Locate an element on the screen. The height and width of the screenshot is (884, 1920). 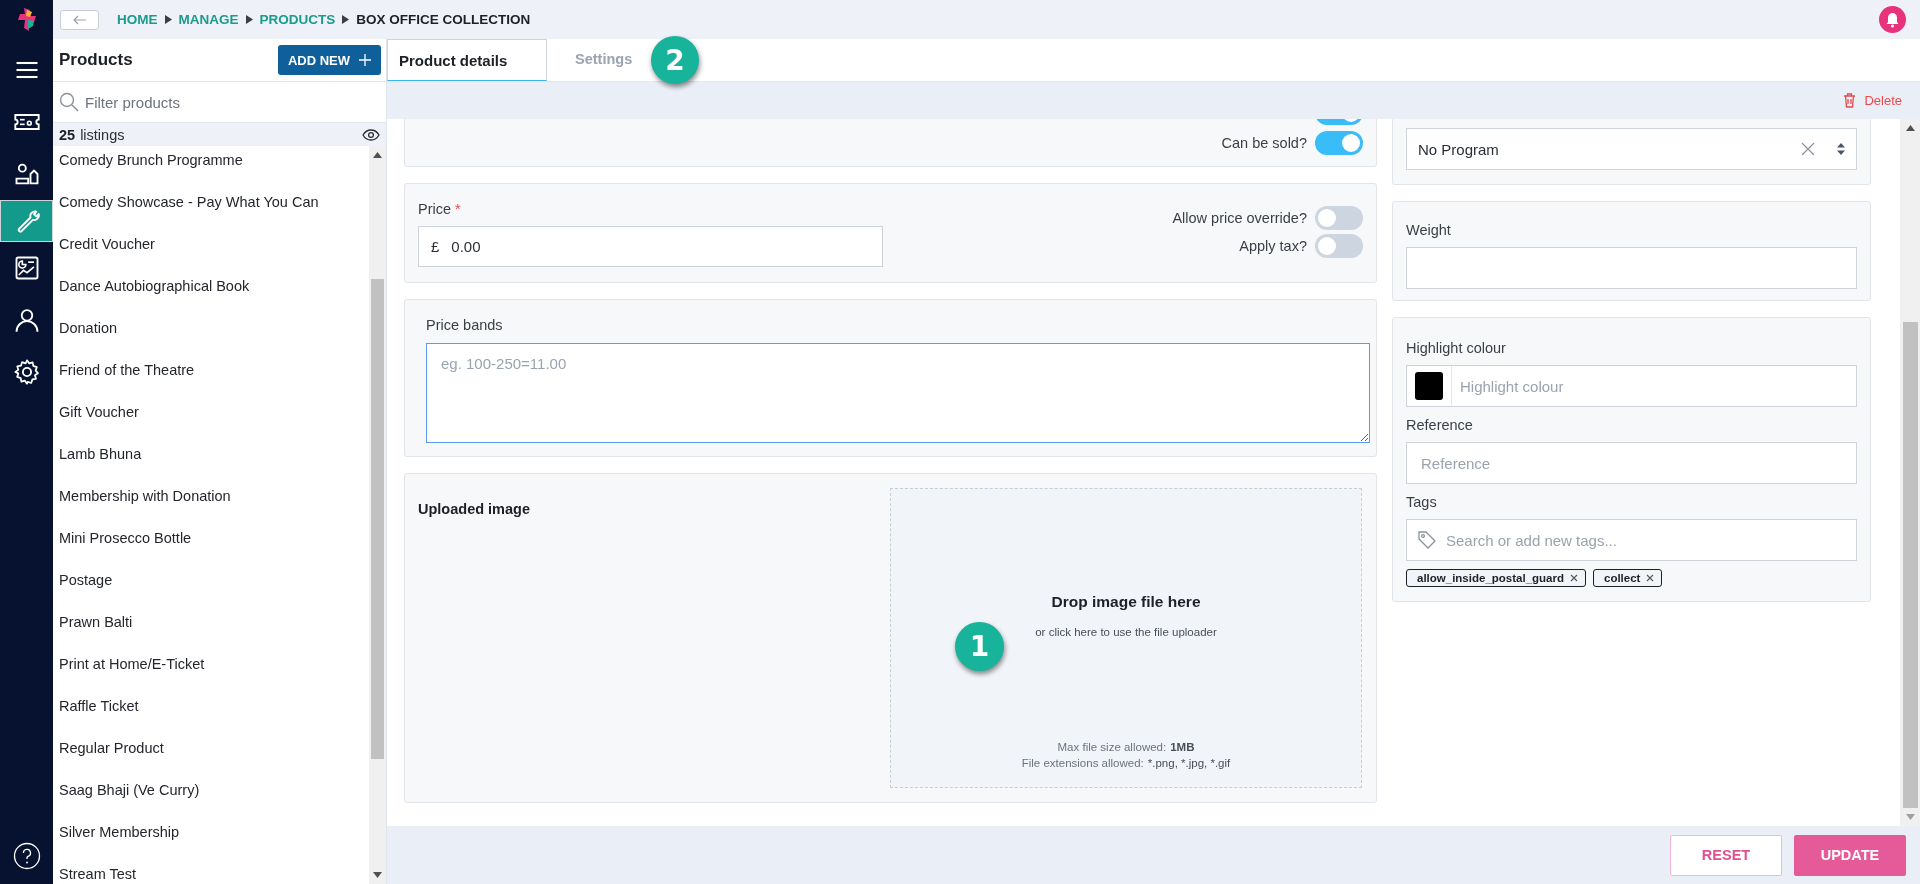
product-list-item: Silver Membership is located at coordinates (211, 832).